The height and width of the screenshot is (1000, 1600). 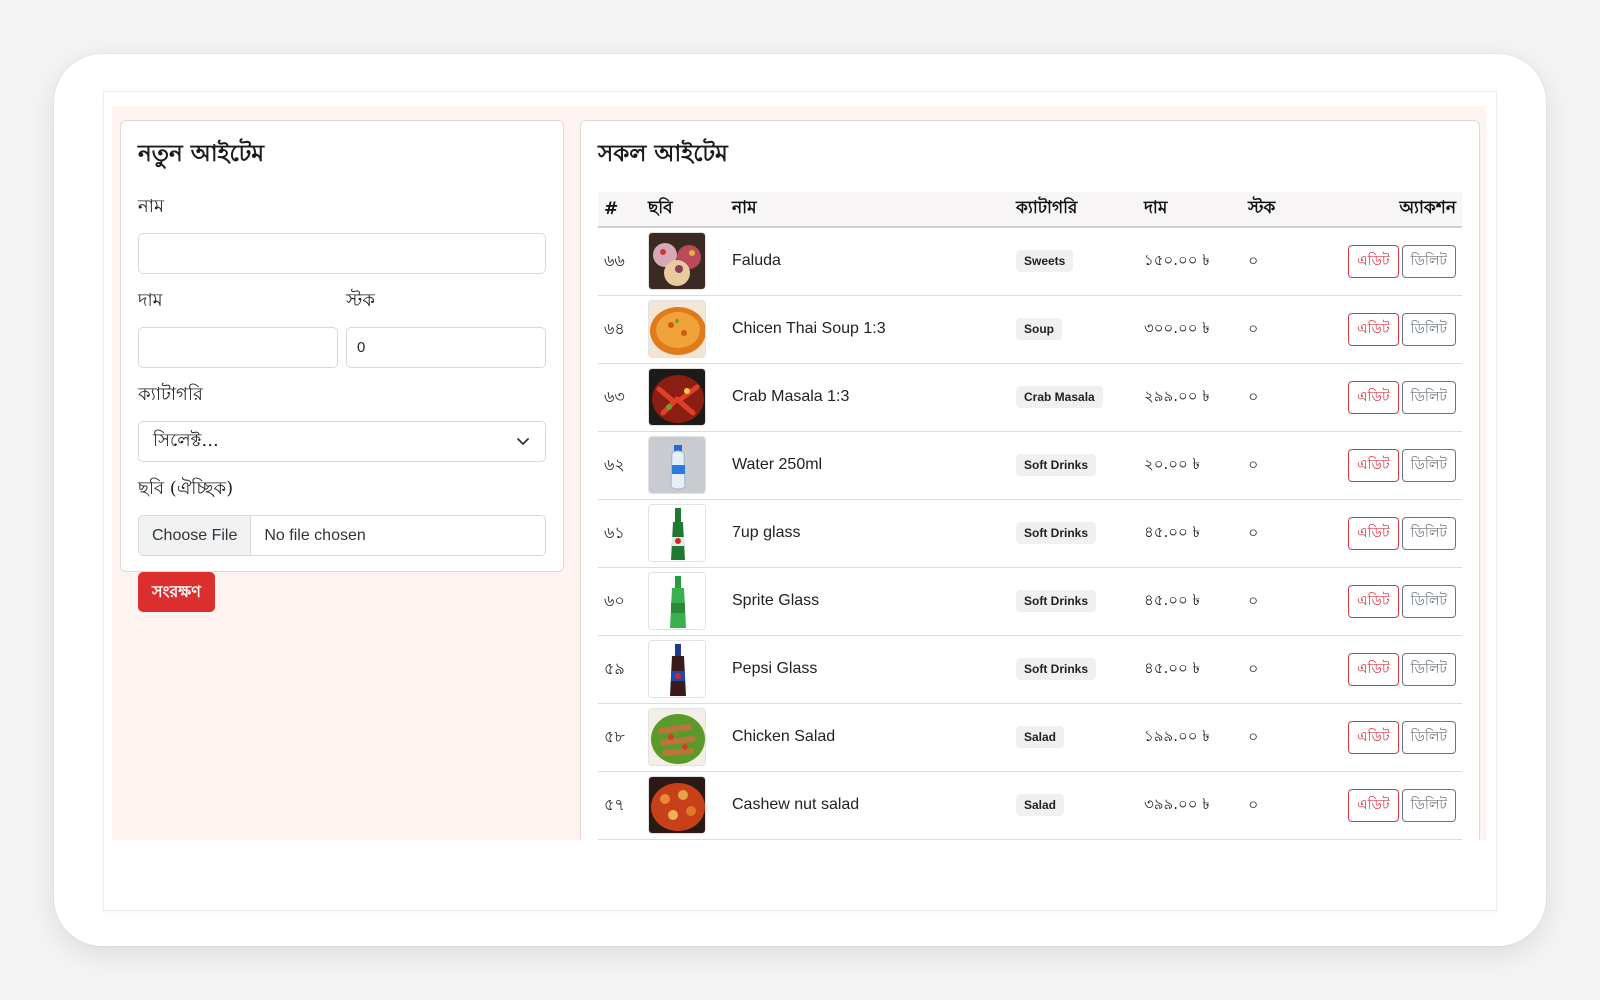 What do you see at coordinates (677, 397) in the screenshot?
I see `crab-image` at bounding box center [677, 397].